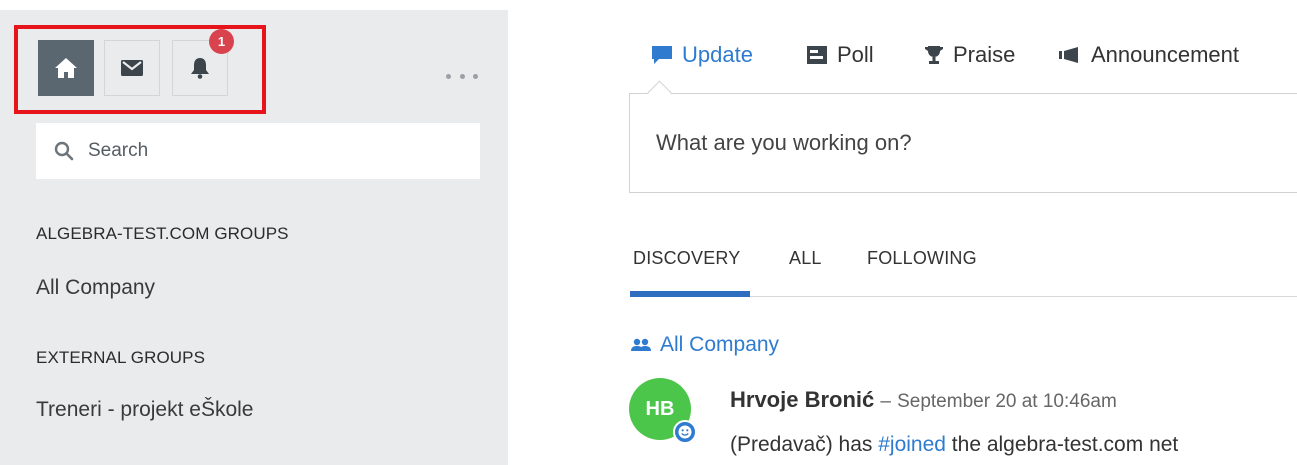  I want to click on tab-praise-label: Praise, so click(984, 54).